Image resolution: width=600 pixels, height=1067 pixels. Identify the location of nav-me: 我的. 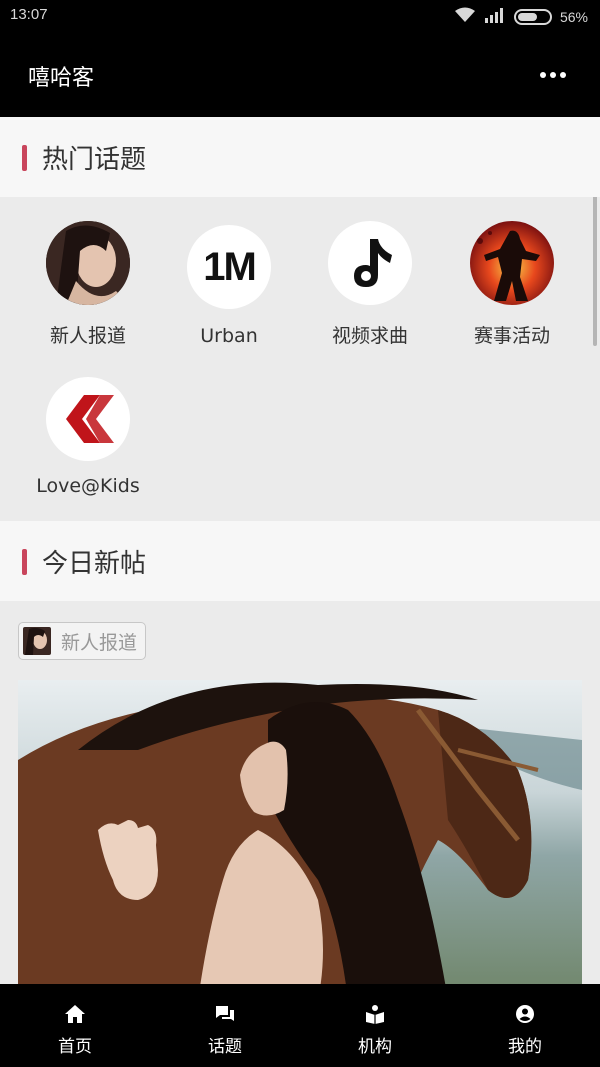
(525, 1025).